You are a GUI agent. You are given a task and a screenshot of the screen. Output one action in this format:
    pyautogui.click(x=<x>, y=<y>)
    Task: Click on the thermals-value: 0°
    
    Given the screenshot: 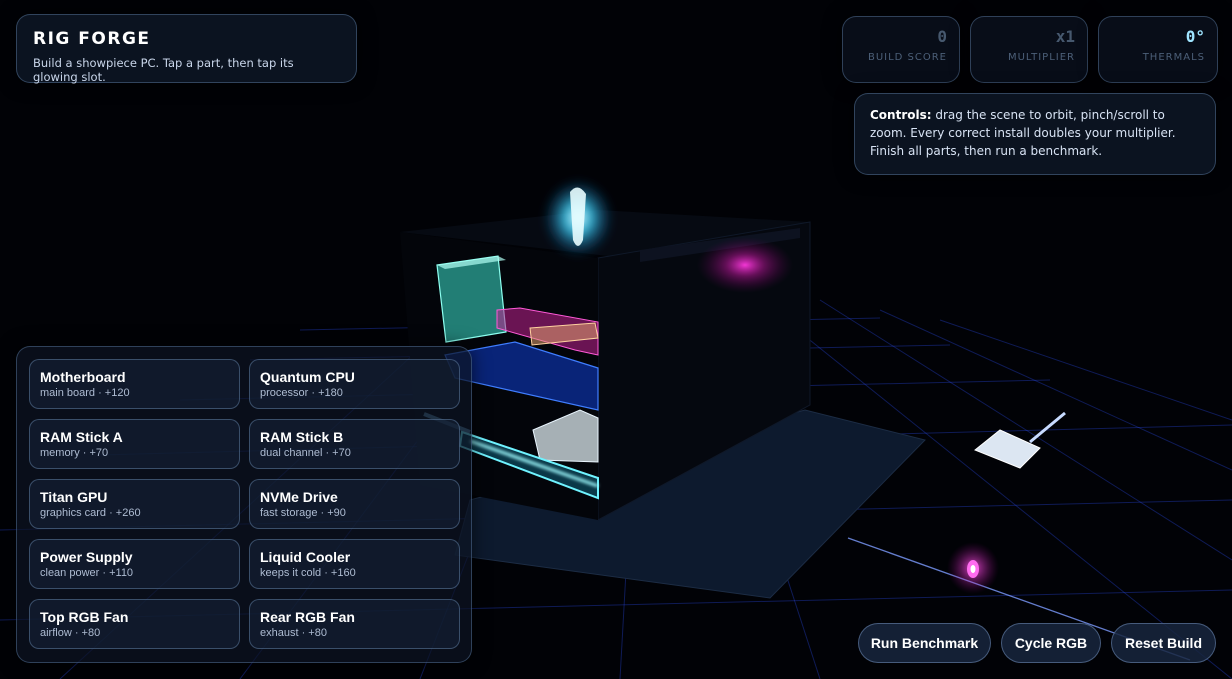 What is the action you would take?
    pyautogui.click(x=1195, y=36)
    